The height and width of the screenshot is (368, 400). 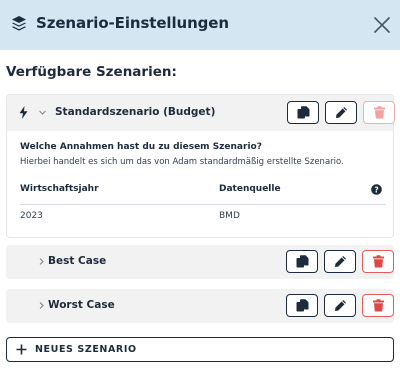 What do you see at coordinates (200, 262) in the screenshot?
I see `scenario-card-best-case: Best Case` at bounding box center [200, 262].